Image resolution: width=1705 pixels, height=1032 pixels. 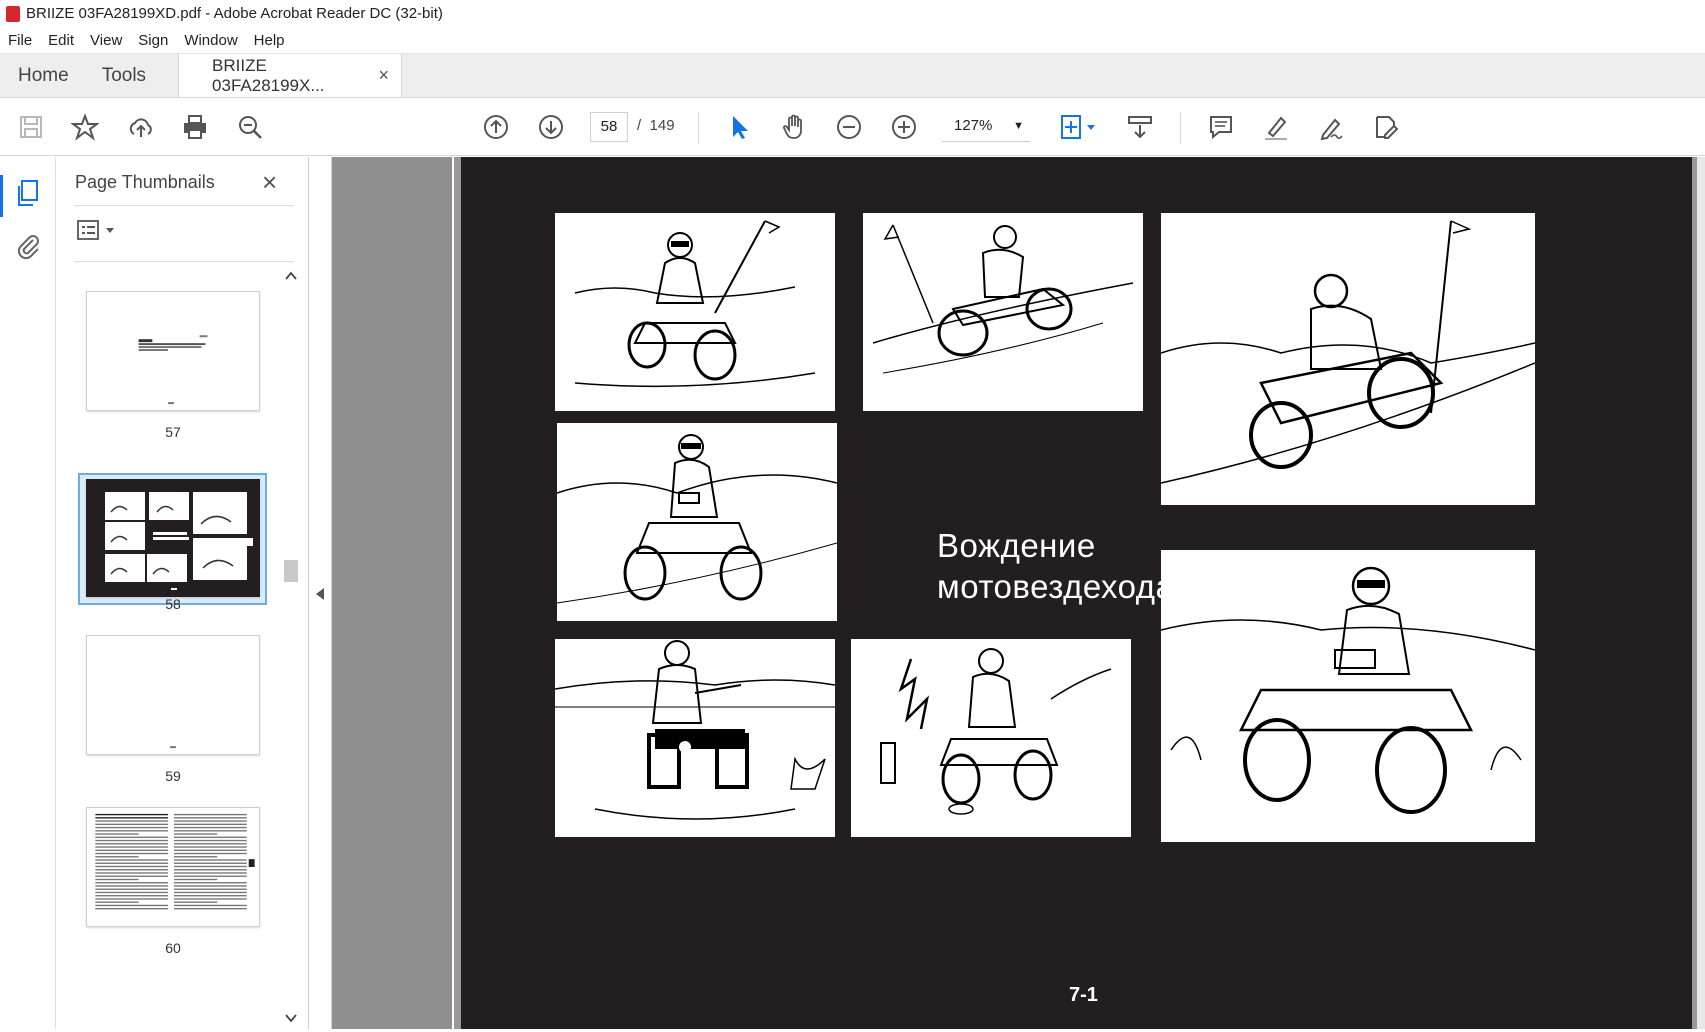 I want to click on zoom-out-icon, so click(x=849, y=127).